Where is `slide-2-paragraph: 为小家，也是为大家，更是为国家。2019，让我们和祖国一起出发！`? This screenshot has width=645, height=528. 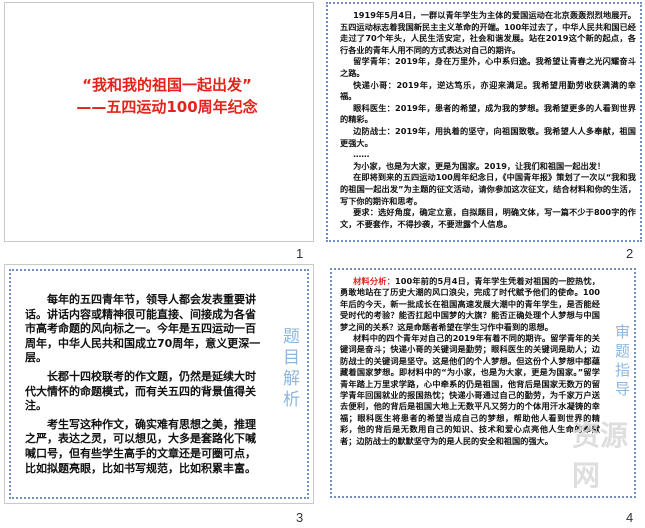 slide-2-paragraph: 为小家，也是为大家，更是为国家。2019，让我们和祖国一起出发！ is located at coordinates (479, 165).